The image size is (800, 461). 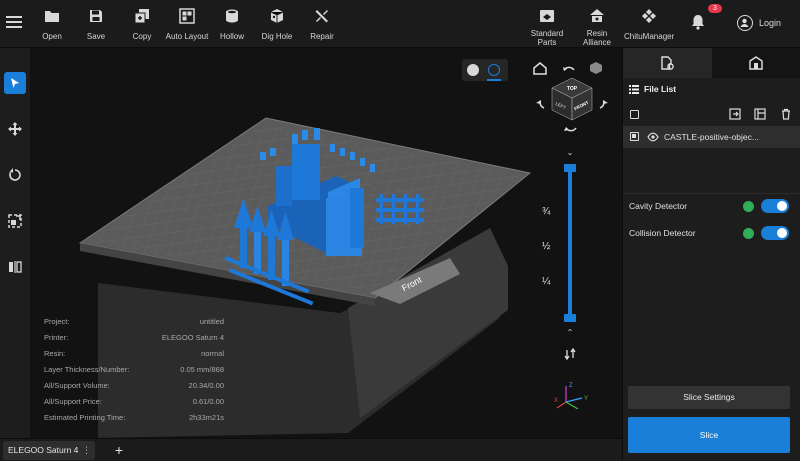 What do you see at coordinates (546, 281) in the screenshot?
I see `slider-mark-quarter: ¼` at bounding box center [546, 281].